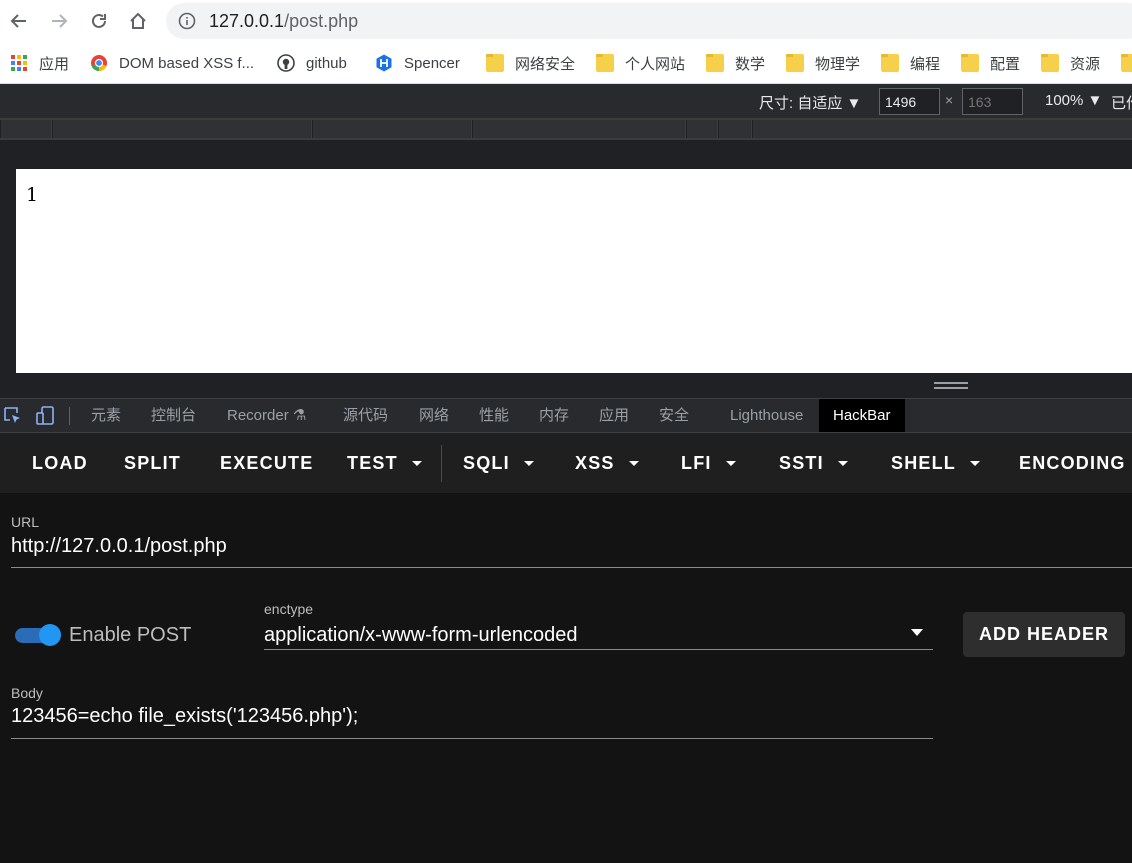 The width and height of the screenshot is (1132, 863). What do you see at coordinates (384, 63) in the screenshot?
I see `hexagon-h-icon` at bounding box center [384, 63].